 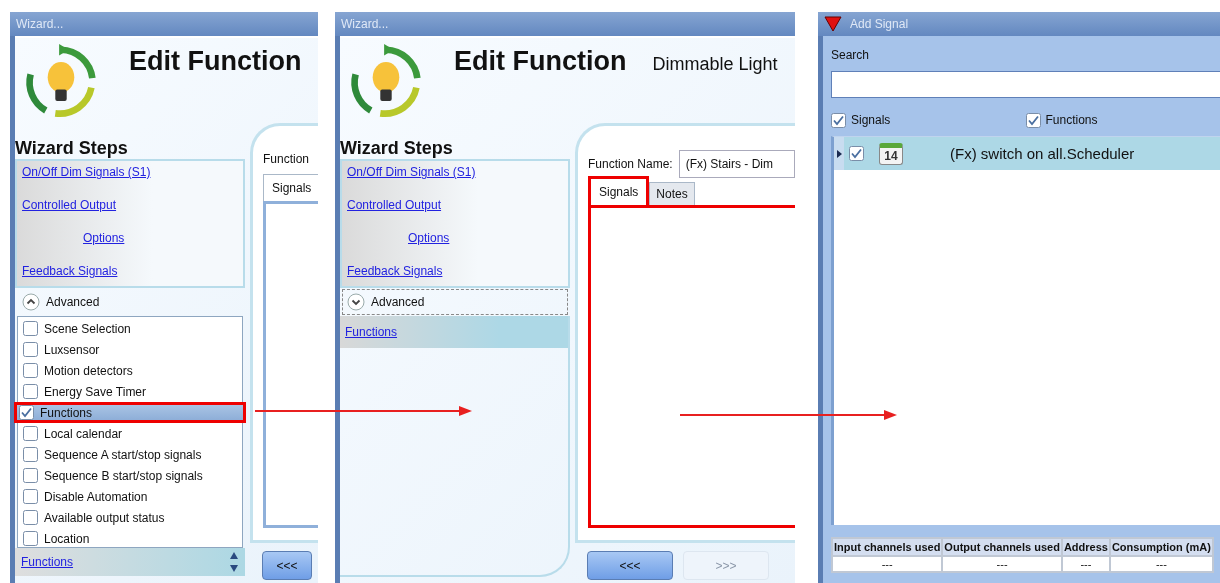 What do you see at coordinates (630, 565) in the screenshot?
I see `nav-button: <<<` at bounding box center [630, 565].